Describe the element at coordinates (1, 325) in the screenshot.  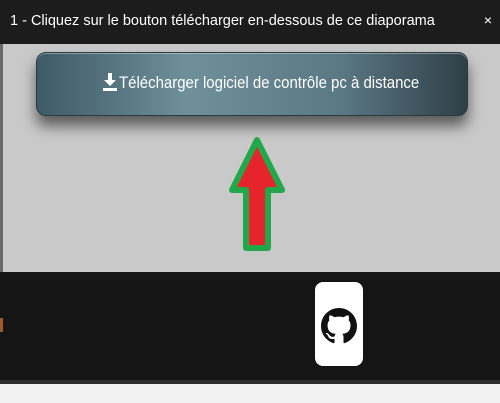
I see `side-marker` at that location.